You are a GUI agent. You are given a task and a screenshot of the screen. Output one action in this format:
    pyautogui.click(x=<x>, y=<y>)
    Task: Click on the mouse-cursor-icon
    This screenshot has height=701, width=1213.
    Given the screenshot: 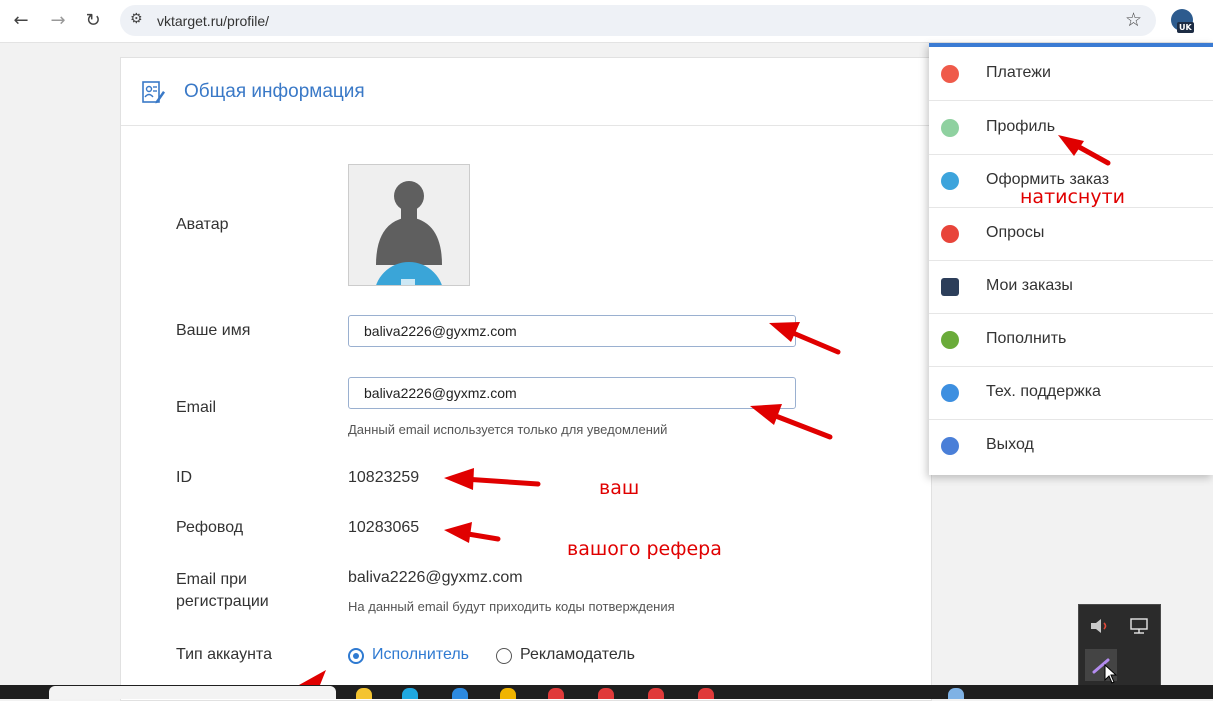 What is the action you would take?
    pyautogui.click(x=1111, y=674)
    